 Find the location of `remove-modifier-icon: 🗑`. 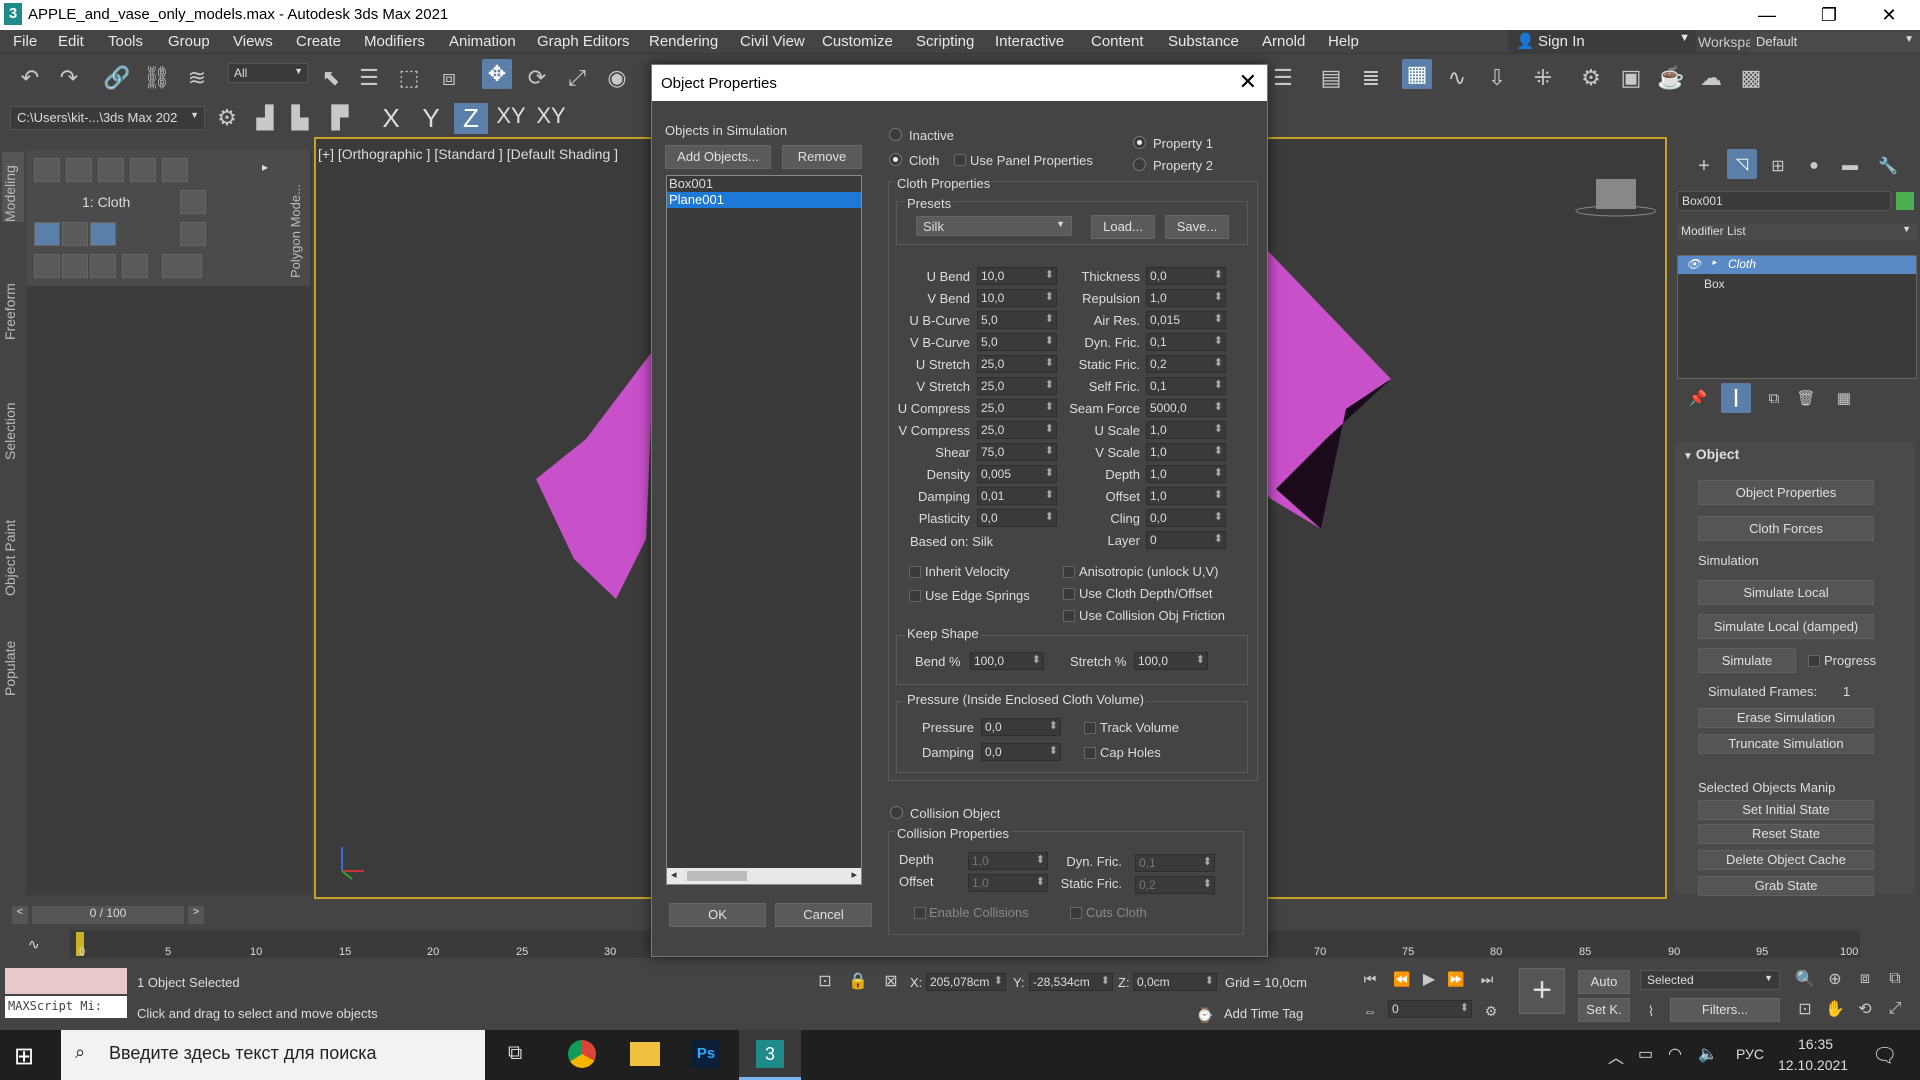

remove-modifier-icon: 🗑 is located at coordinates (1806, 398).